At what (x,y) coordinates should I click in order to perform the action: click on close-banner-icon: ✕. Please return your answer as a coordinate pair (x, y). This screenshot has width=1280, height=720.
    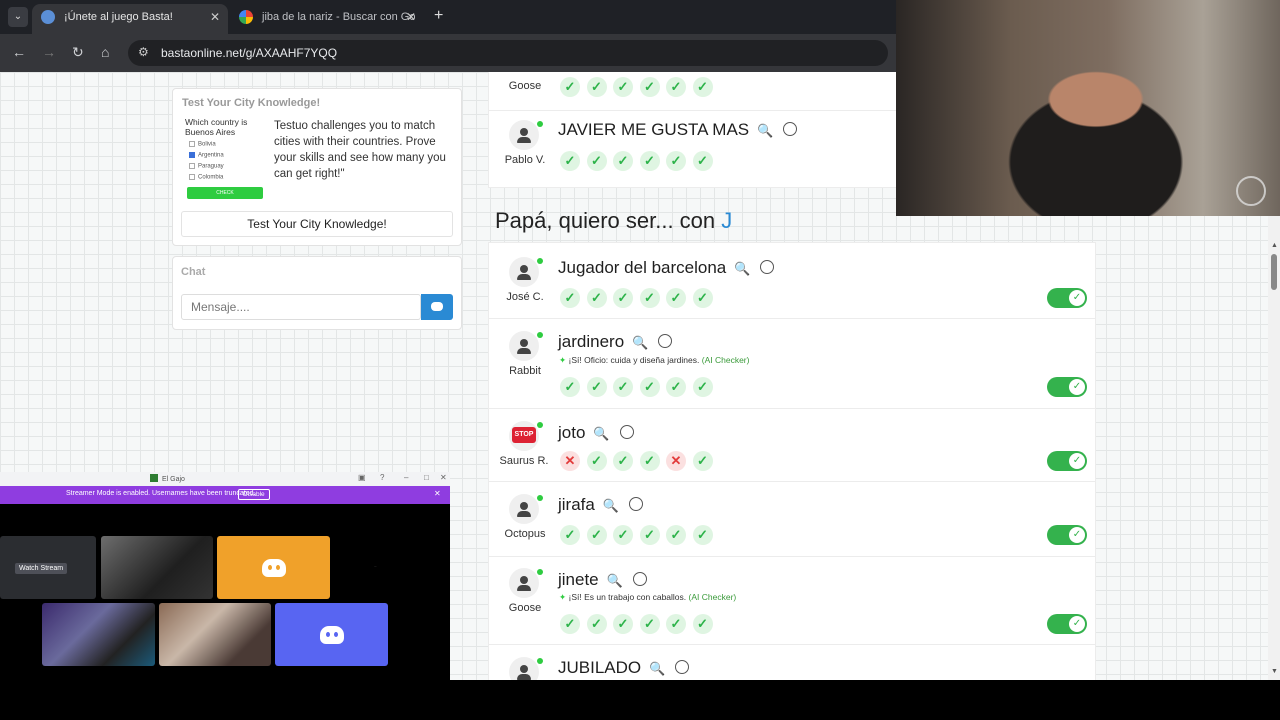
    Looking at the image, I should click on (437, 493).